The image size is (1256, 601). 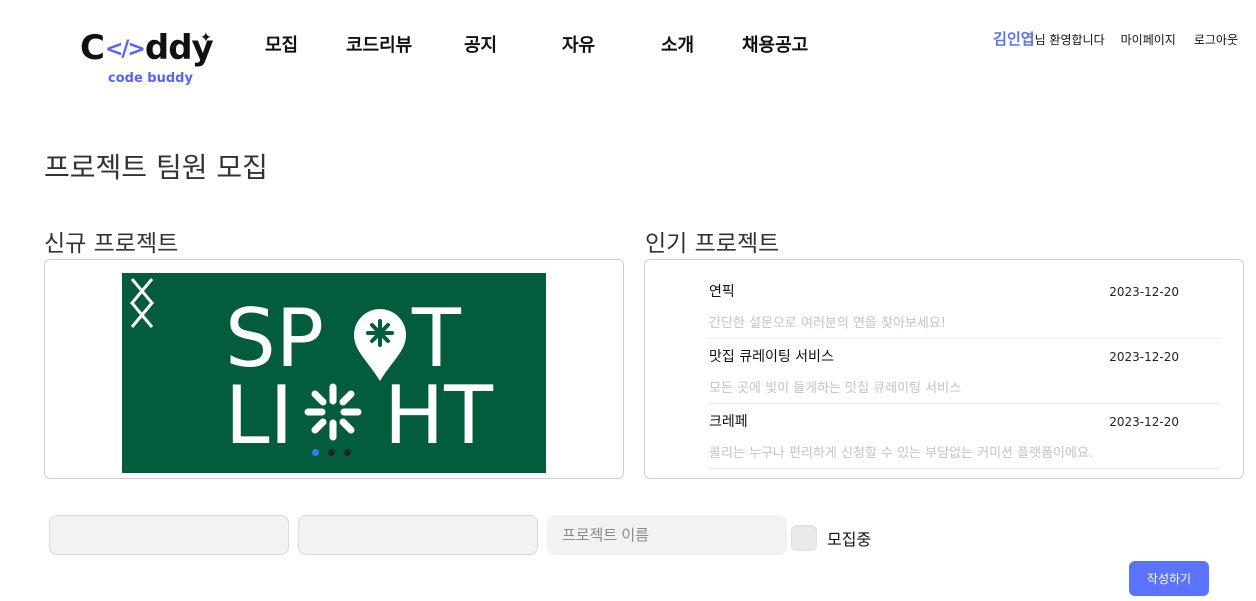 What do you see at coordinates (1115, 38) in the screenshot?
I see `user-area: 김인엽님 환영합니다 마이페이지 로그아웃` at bounding box center [1115, 38].